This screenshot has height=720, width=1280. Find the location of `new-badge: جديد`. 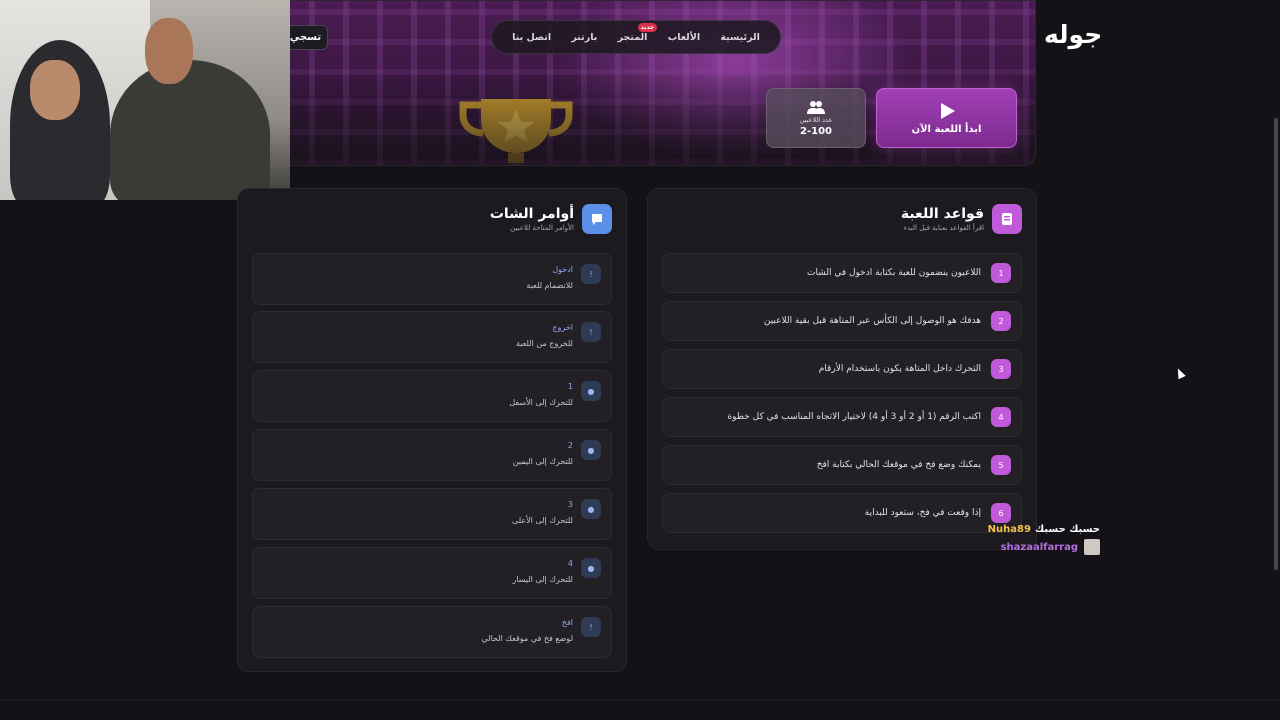

new-badge: جديد is located at coordinates (647, 27).